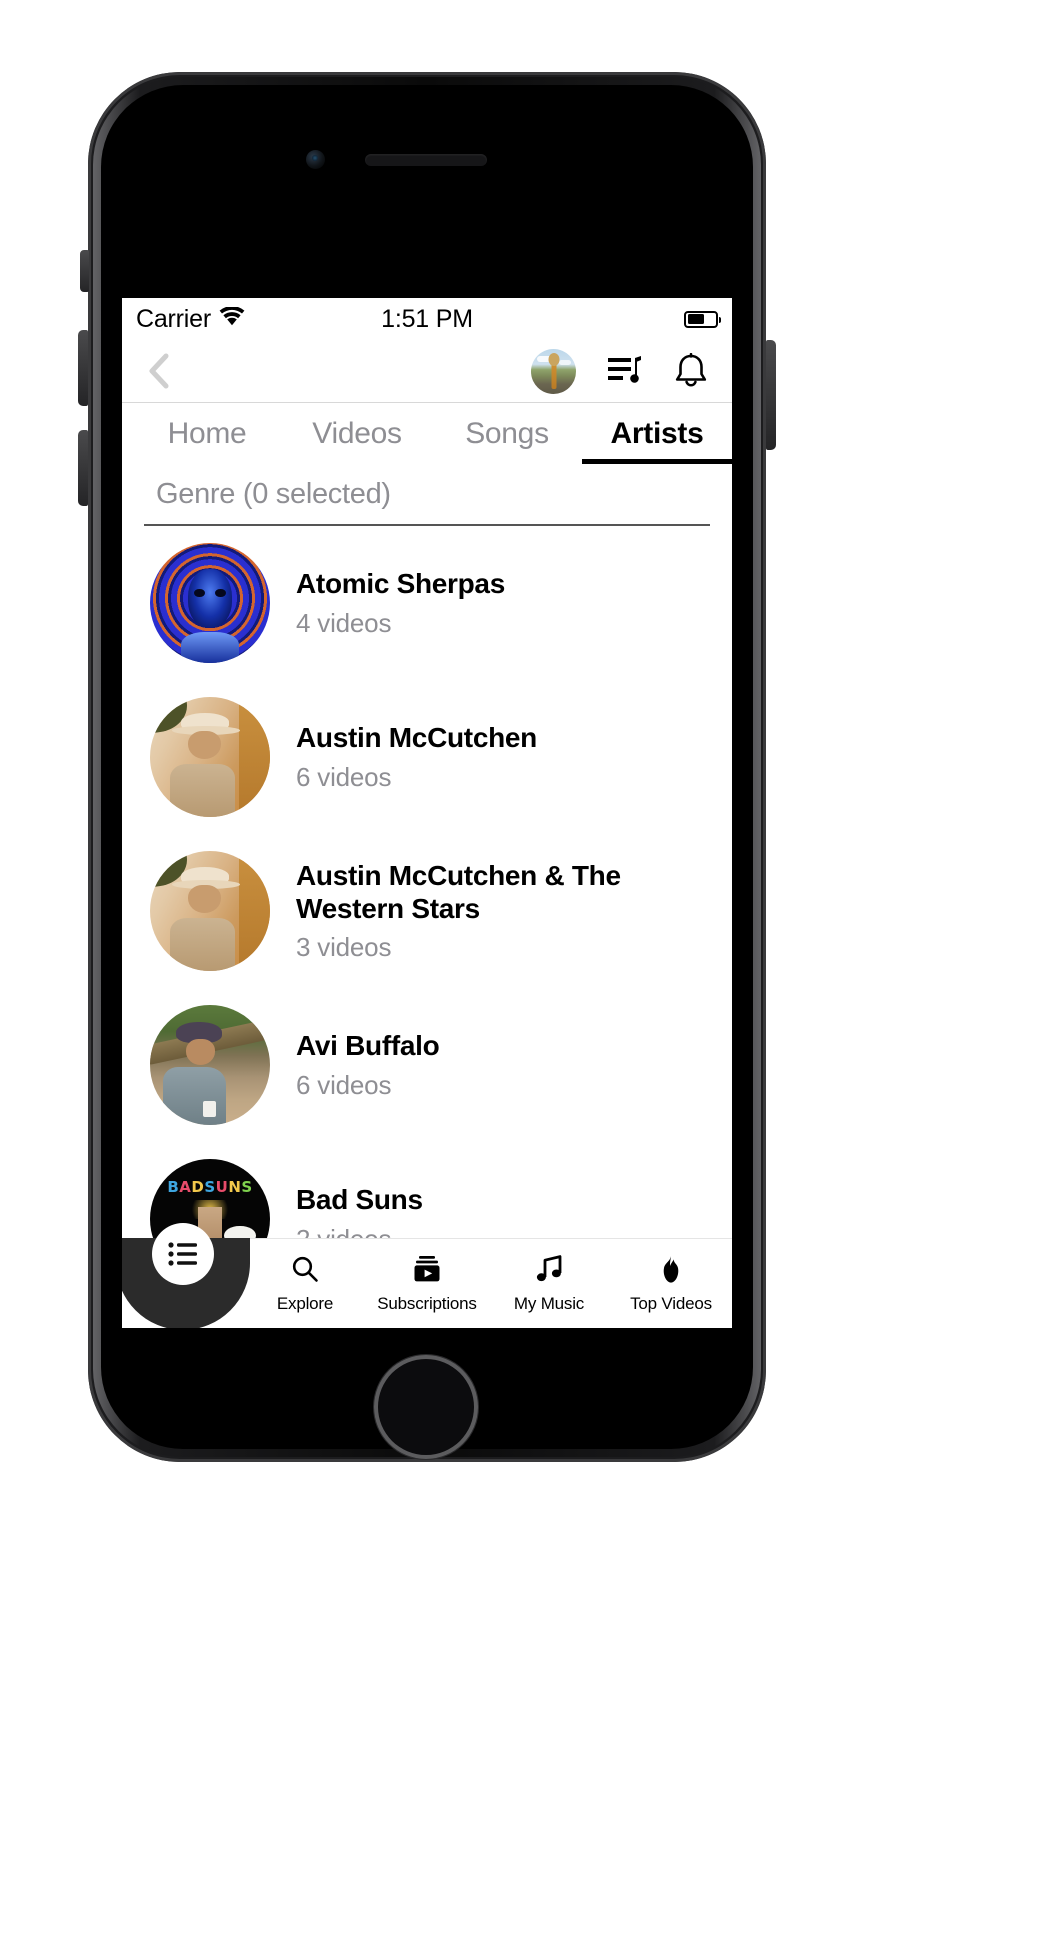  I want to click on search-icon, so click(305, 1269).